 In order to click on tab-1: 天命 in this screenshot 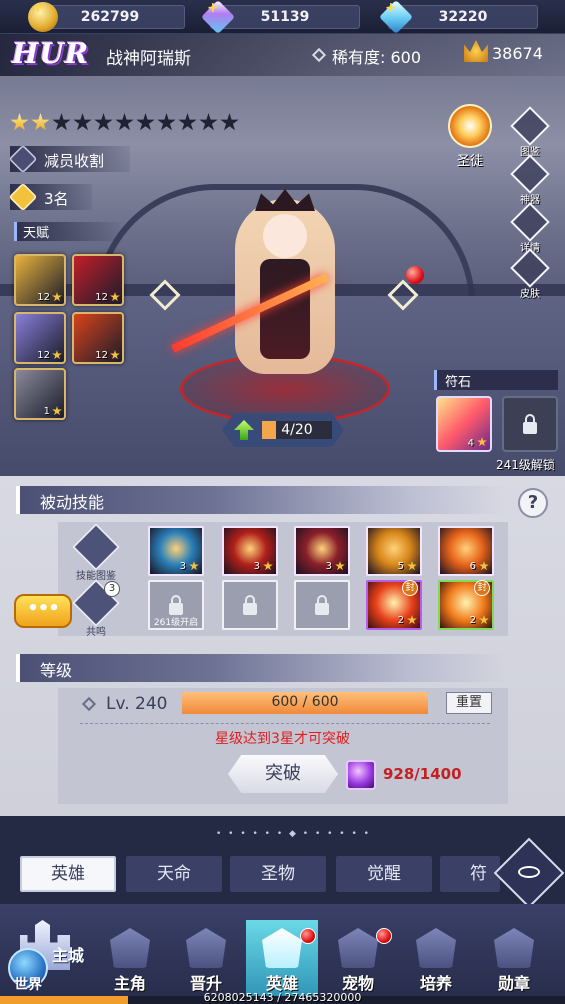, I will do `click(174, 874)`.